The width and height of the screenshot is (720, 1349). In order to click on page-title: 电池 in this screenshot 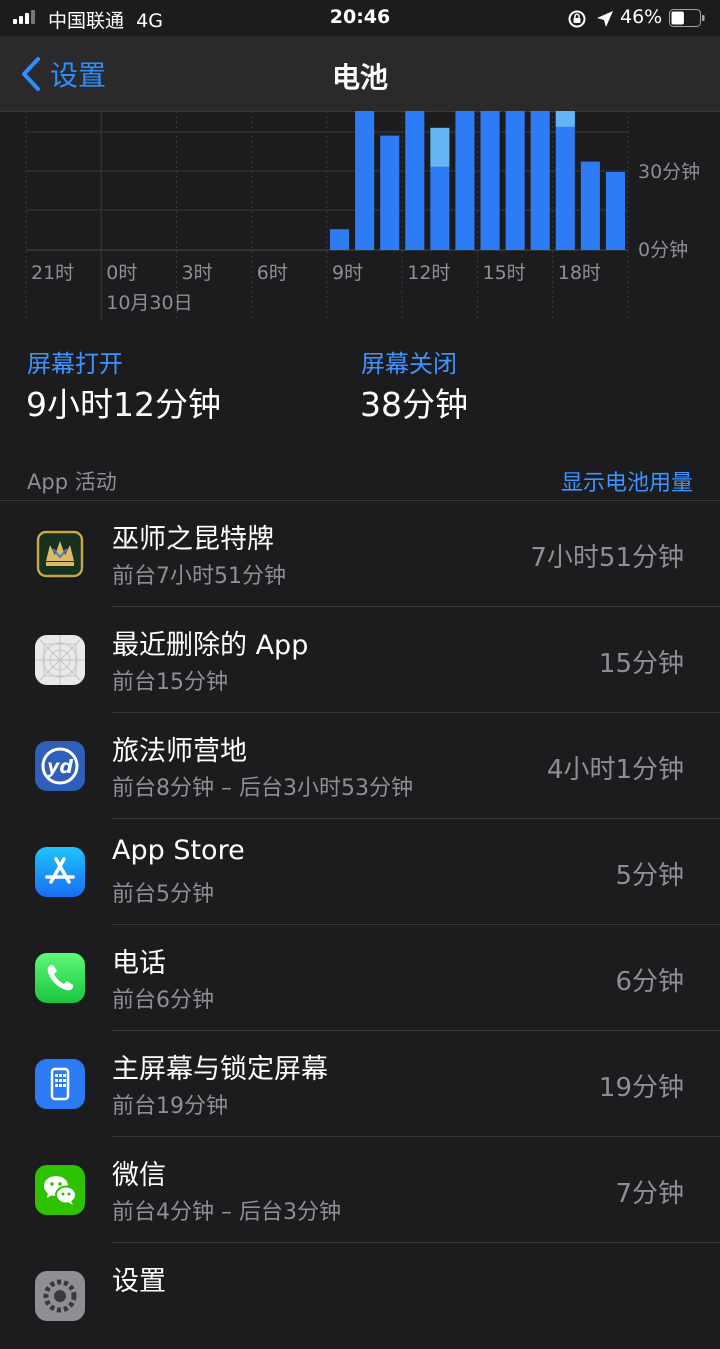, I will do `click(359, 77)`.